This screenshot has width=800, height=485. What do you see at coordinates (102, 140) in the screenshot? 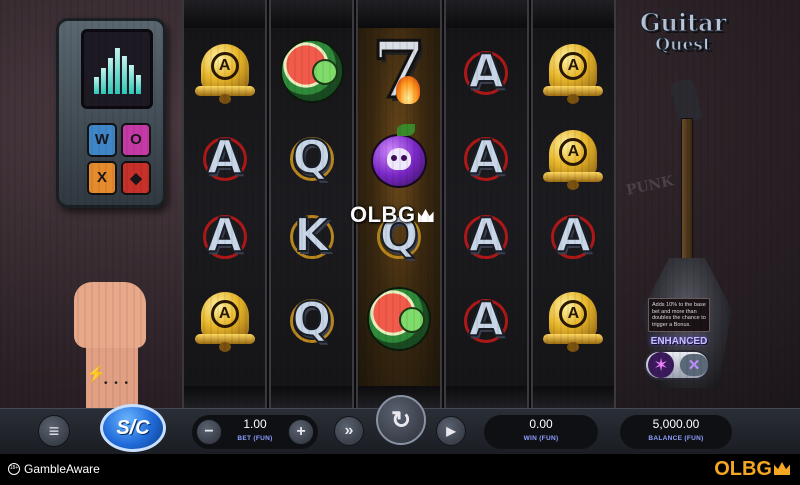
I see `device-key: W` at bounding box center [102, 140].